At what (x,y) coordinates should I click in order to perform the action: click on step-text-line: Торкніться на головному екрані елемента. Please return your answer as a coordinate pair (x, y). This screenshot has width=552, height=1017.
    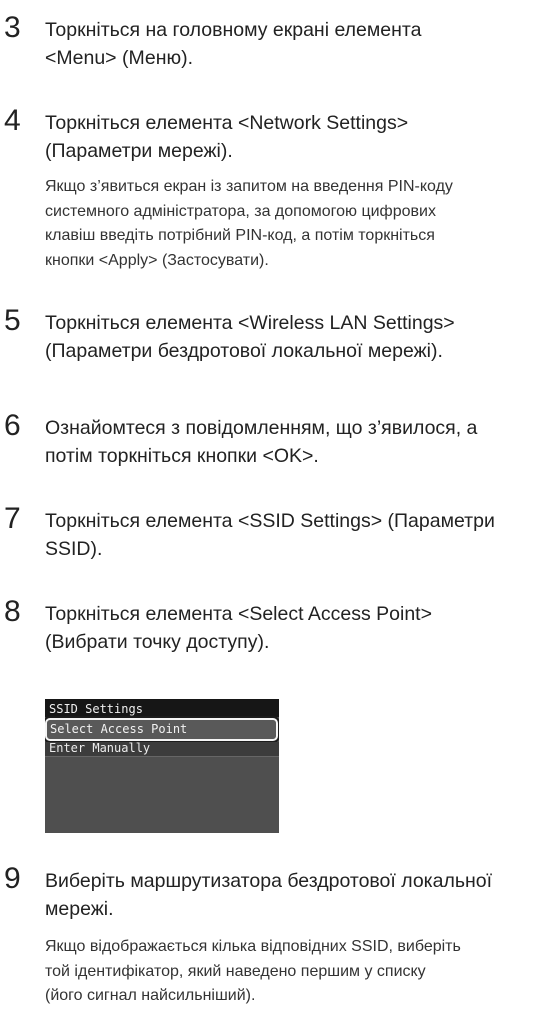
    Looking at the image, I should click on (233, 30).